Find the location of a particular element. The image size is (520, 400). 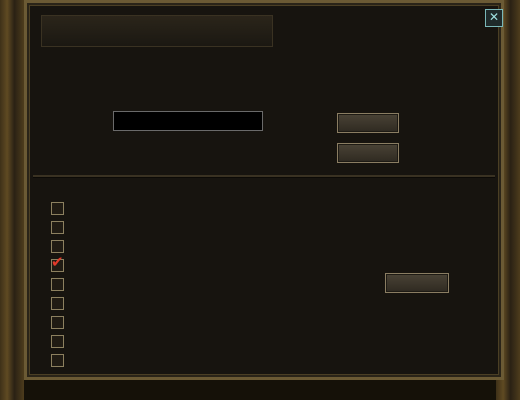

apply-join-button is located at coordinates (368, 123).